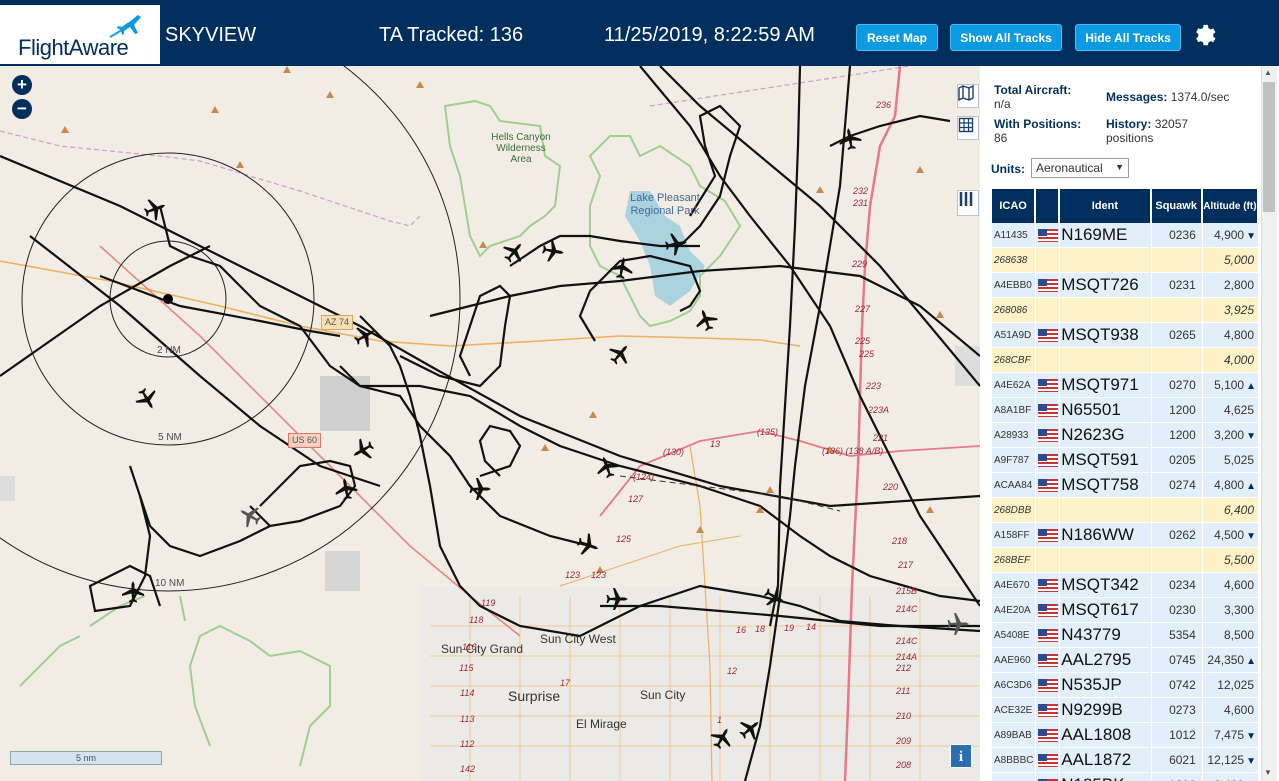 The image size is (1279, 781). Describe the element at coordinates (1125, 460) in the screenshot. I see `table-row: A9F787 MSQT591 0205 5,025` at that location.